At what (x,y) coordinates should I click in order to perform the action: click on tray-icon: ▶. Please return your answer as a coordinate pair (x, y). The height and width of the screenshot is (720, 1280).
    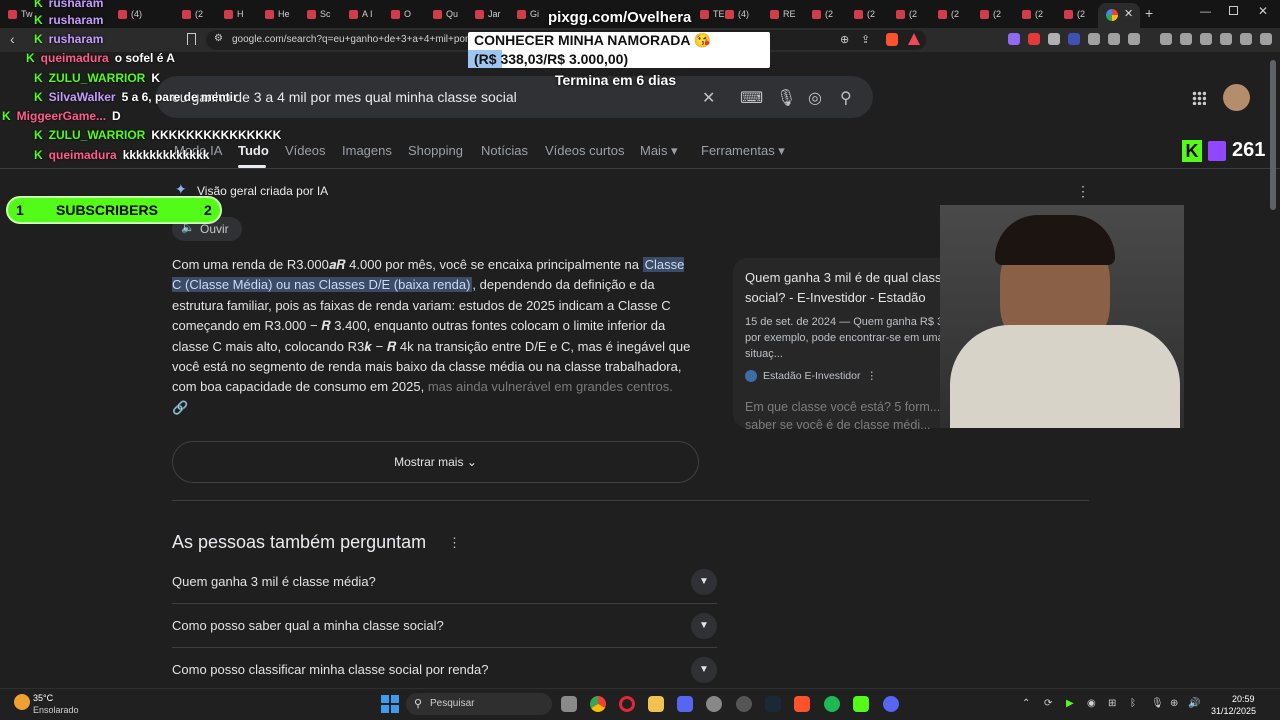
    Looking at the image, I should click on (1070, 703).